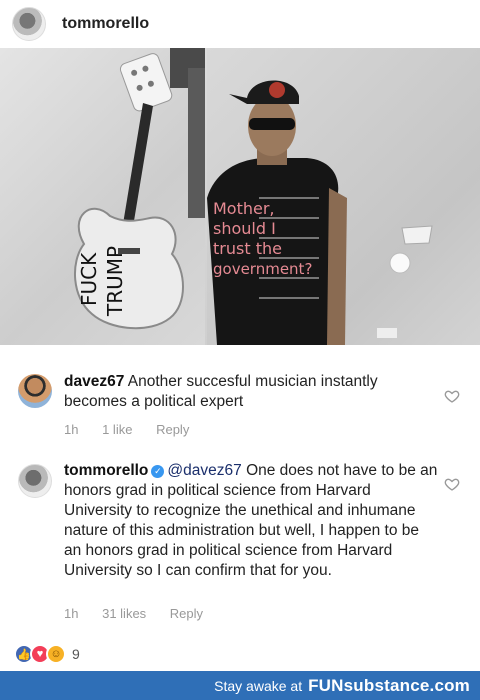 This screenshot has width=480, height=700. I want to click on guitar-illustration: FUCK TRUMP, so click(139, 189).